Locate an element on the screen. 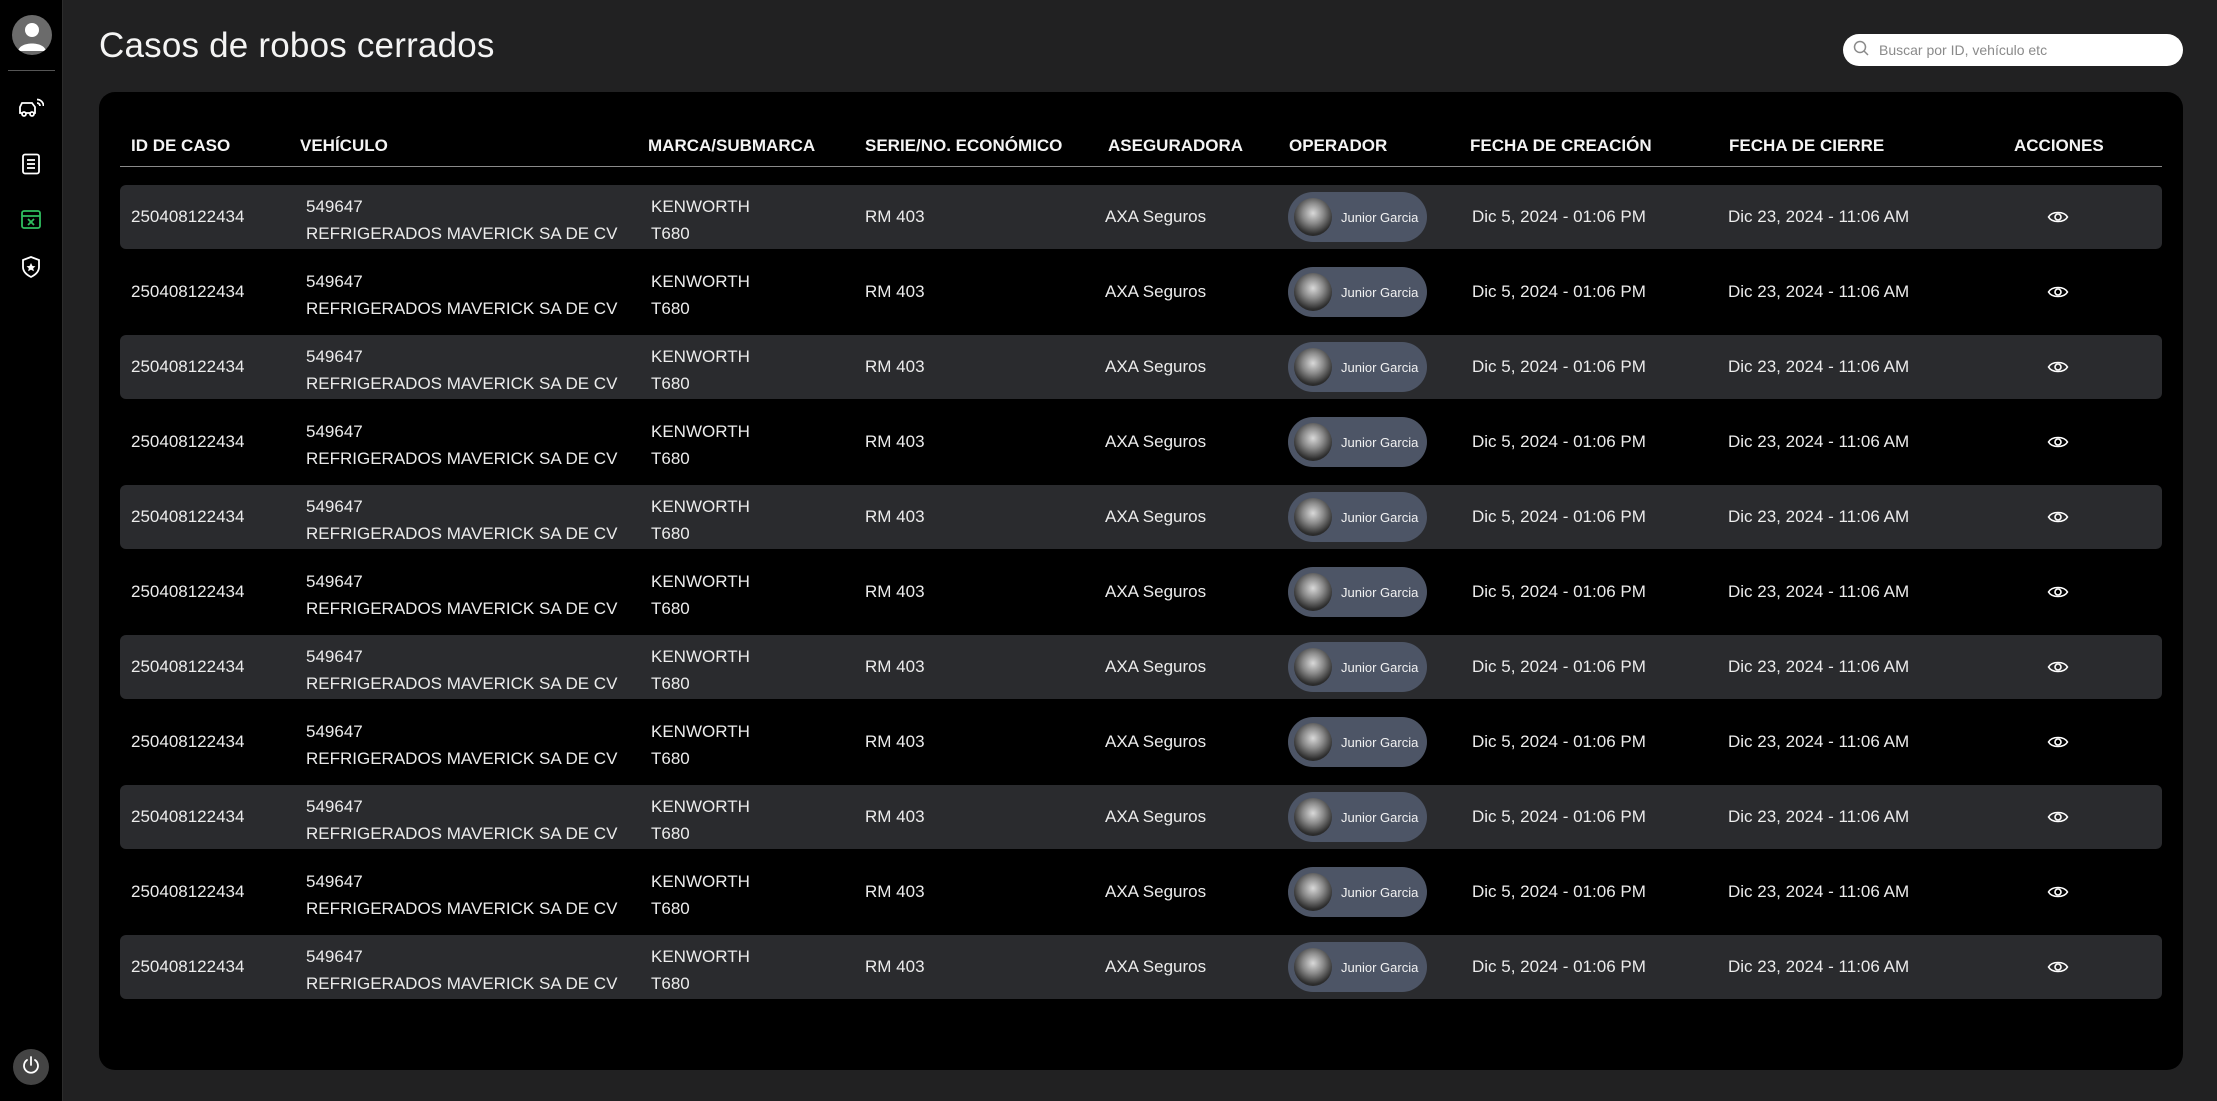  header-case-id: ID DE CASO is located at coordinates (180, 146).